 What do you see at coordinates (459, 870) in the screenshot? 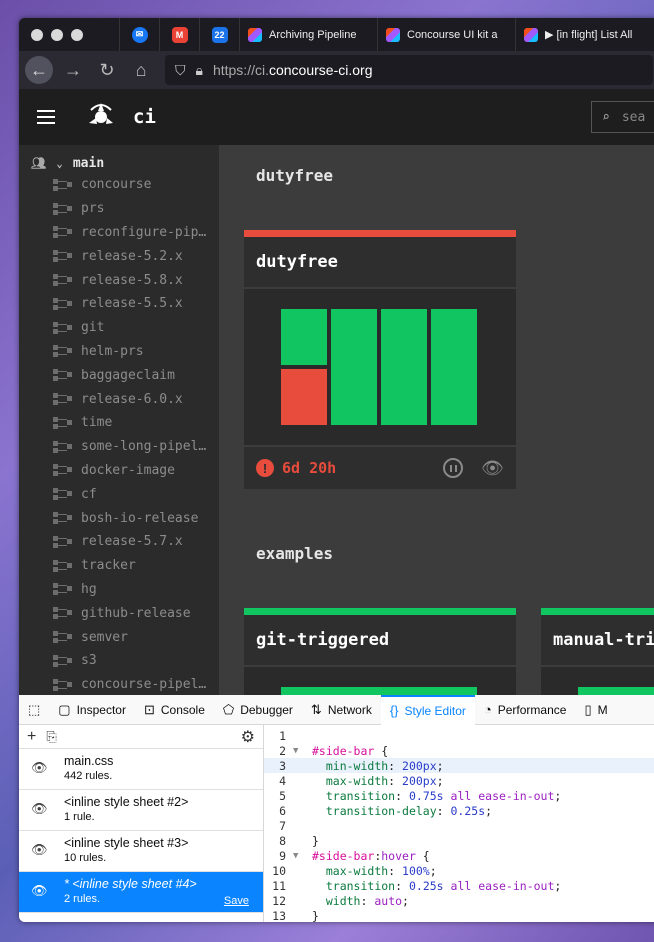
I see `code-line: 10 max-width: 100%;` at bounding box center [459, 870].